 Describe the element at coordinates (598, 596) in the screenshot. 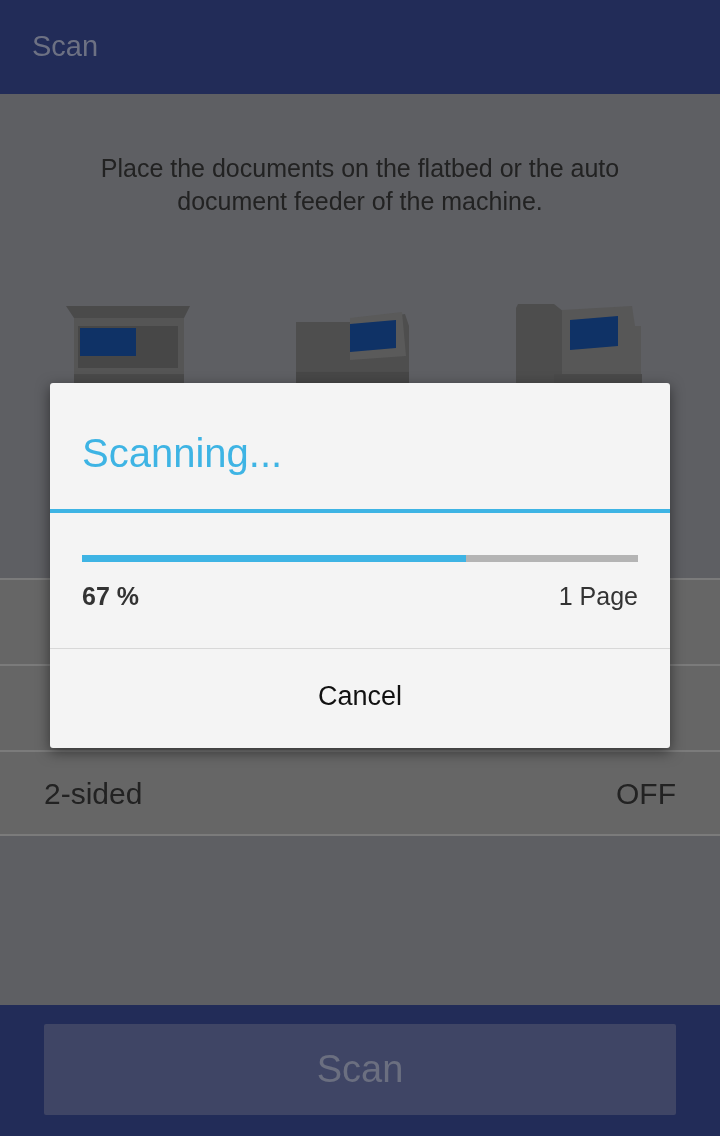

I see `page-count: 1 Page` at that location.